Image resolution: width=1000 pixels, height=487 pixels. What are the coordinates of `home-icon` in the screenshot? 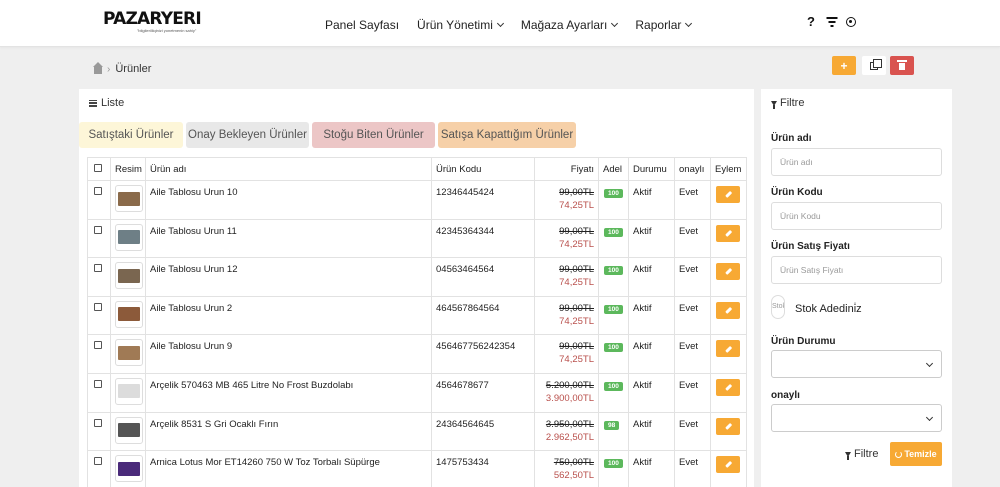 It's located at (98, 67).